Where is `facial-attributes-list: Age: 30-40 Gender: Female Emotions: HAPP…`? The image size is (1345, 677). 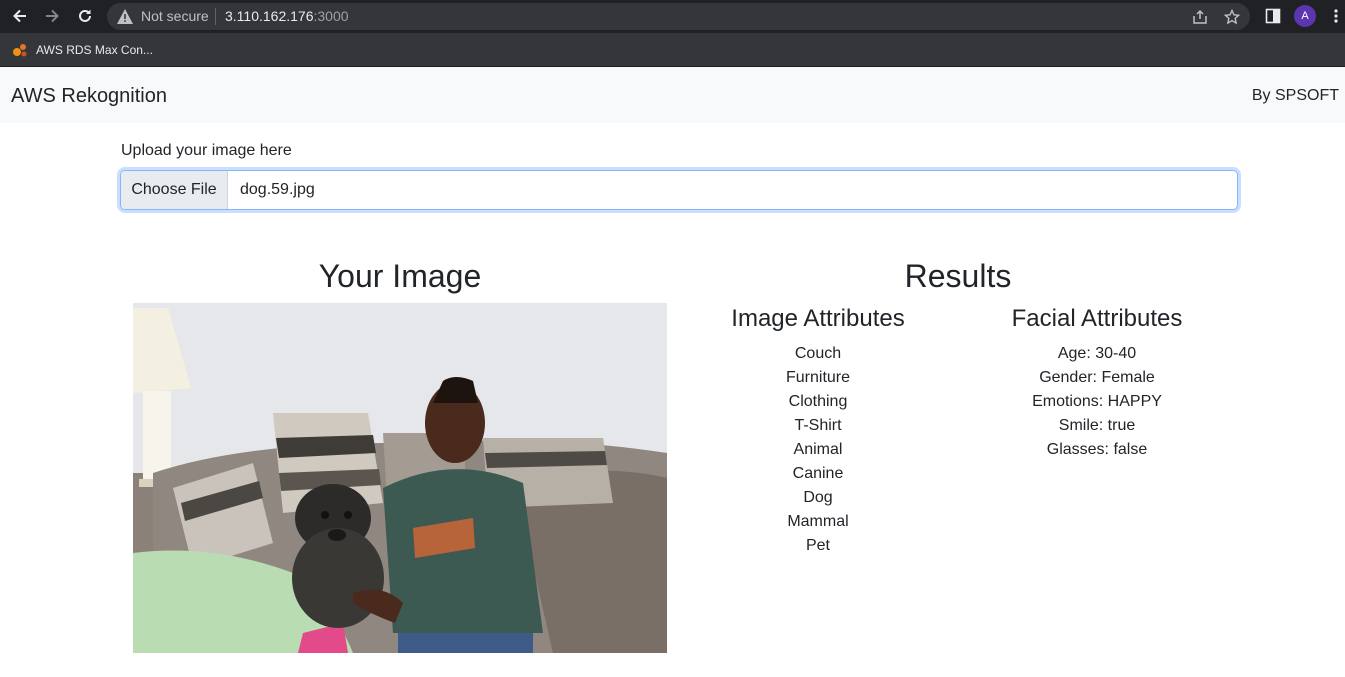
facial-attributes-list: Age: 30-40 Gender: Female Emotions: HAPP… is located at coordinates (1097, 402).